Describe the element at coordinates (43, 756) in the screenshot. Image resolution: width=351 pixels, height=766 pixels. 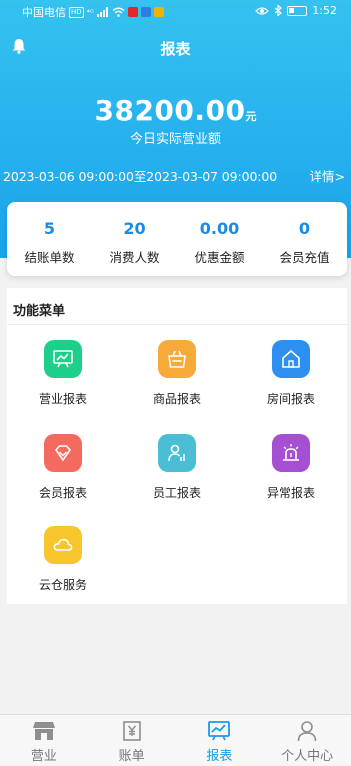
I see `tab-label: 营业` at that location.